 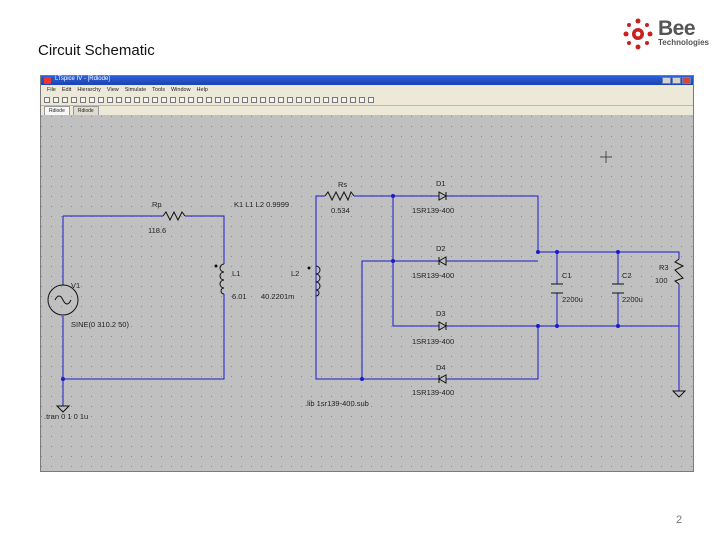 What do you see at coordinates (82, 79) in the screenshot?
I see `window-title: LTspice IV - [Rdiode]` at bounding box center [82, 79].